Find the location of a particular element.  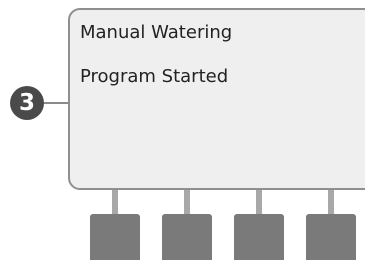

soft-key-1-connector is located at coordinates (115, 202).